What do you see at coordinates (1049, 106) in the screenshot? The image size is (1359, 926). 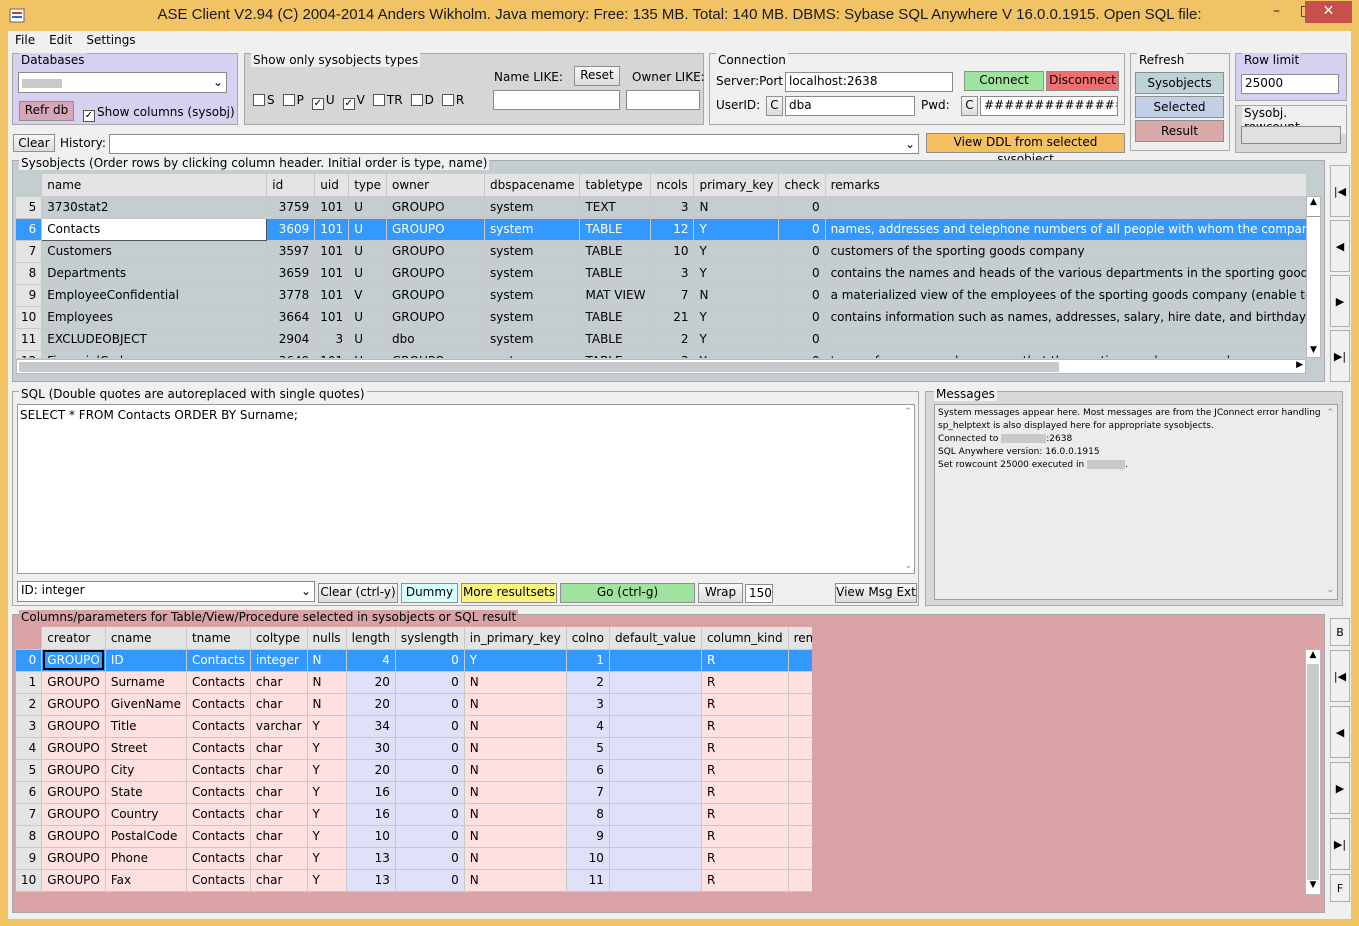 I see `password-input: ################` at bounding box center [1049, 106].